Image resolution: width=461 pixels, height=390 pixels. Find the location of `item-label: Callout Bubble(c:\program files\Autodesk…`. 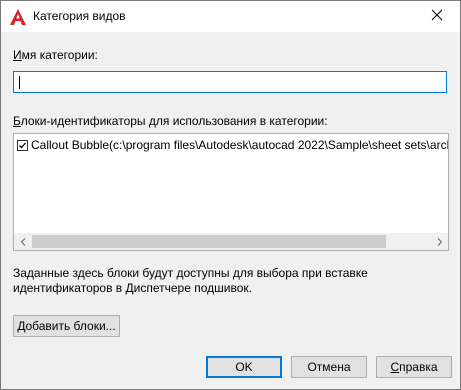

item-label: Callout Bubble(c:\program files\Autodesk… is located at coordinates (240, 145).